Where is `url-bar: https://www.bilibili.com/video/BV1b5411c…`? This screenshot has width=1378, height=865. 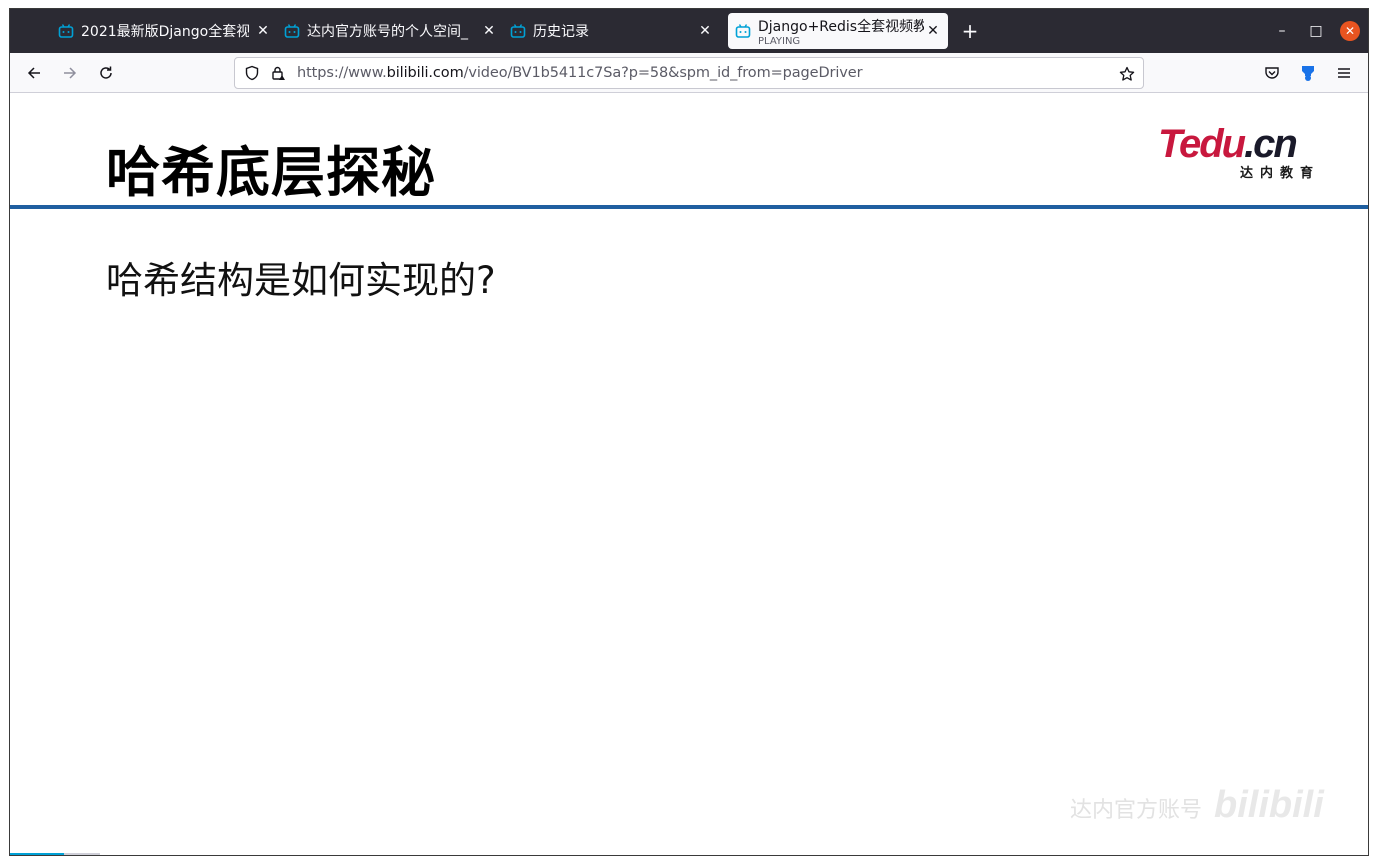
url-bar: https://www.bilibili.com/video/BV1b5411c… is located at coordinates (689, 73).